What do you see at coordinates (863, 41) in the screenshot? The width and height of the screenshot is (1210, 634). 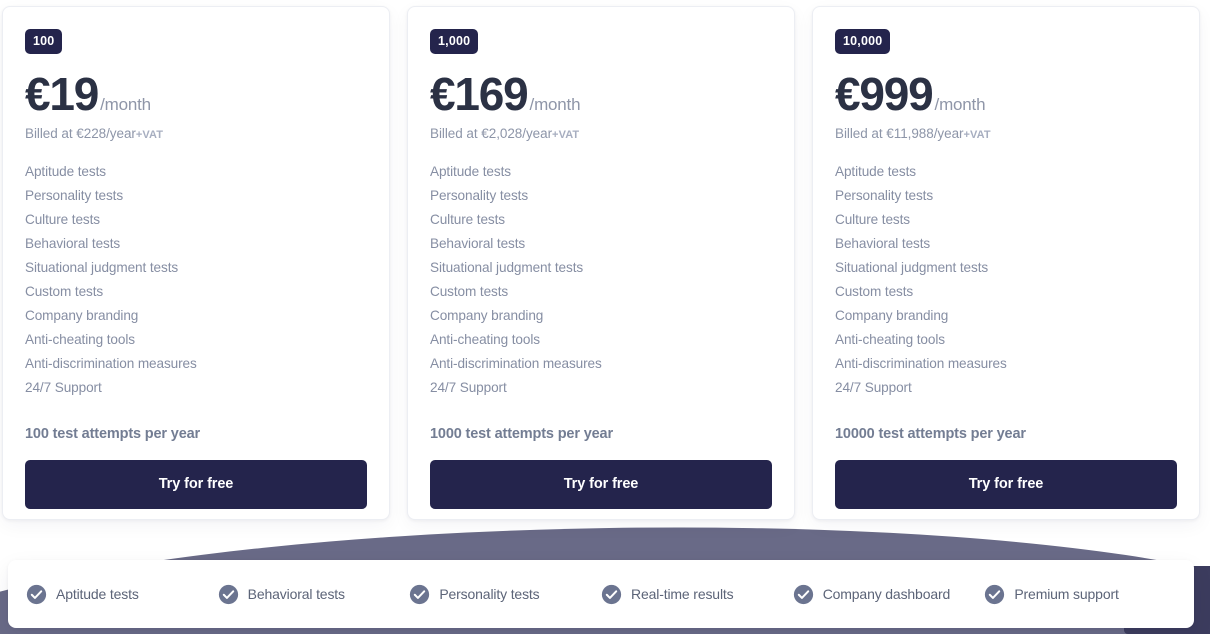 I see `plan-quota-badge: 10,000` at bounding box center [863, 41].